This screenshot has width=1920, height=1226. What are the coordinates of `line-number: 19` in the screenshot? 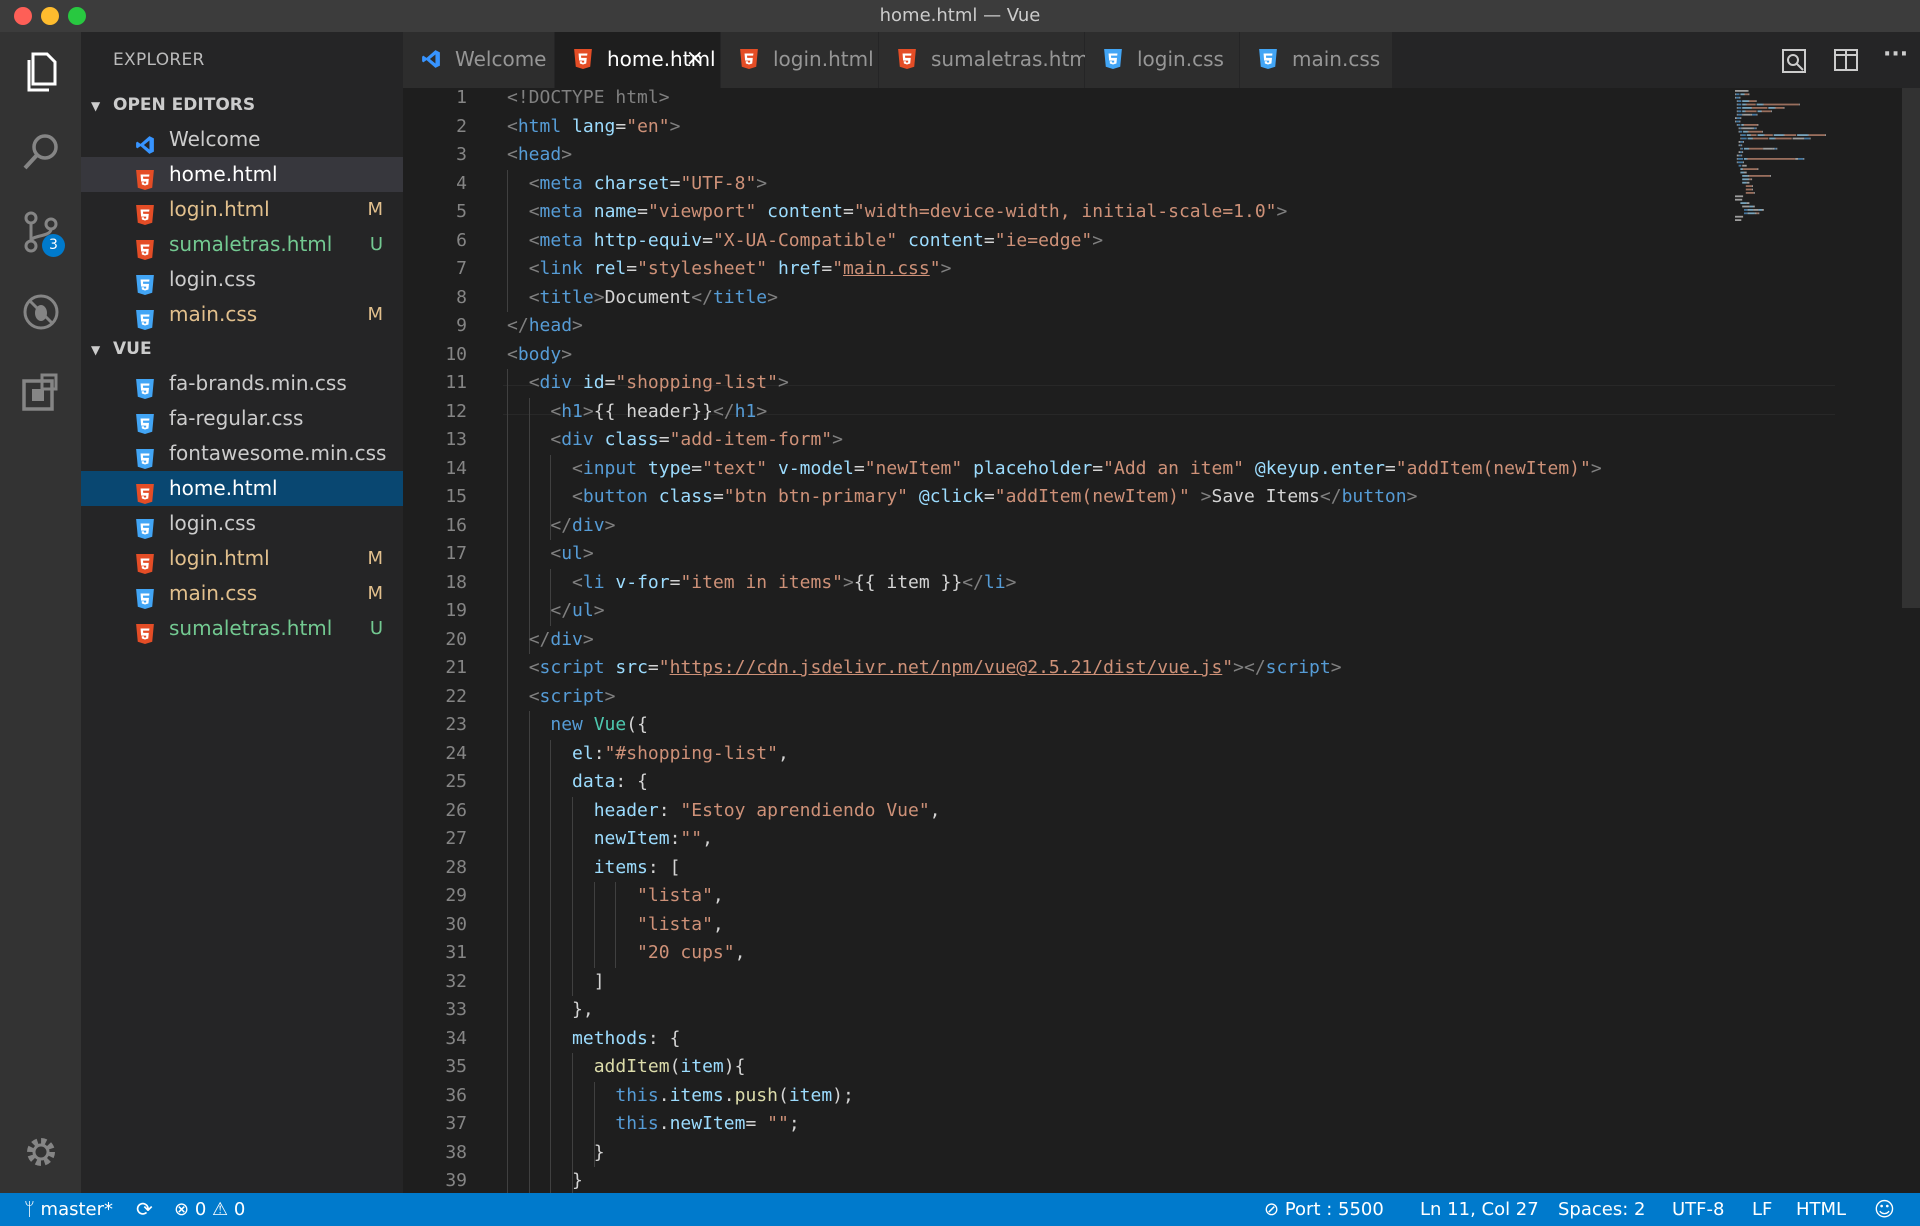 It's located at (456, 610).